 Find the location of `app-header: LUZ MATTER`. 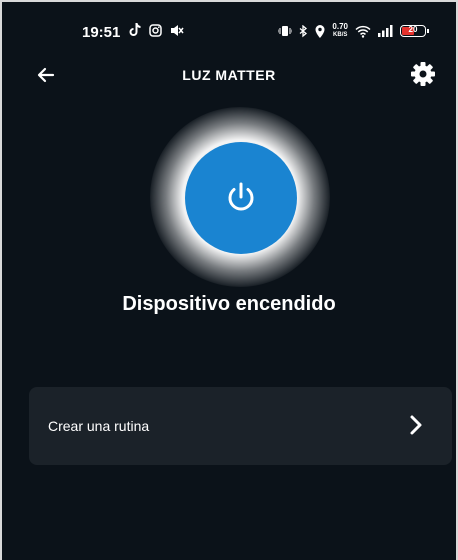

app-header: LUZ MATTER is located at coordinates (229, 75).